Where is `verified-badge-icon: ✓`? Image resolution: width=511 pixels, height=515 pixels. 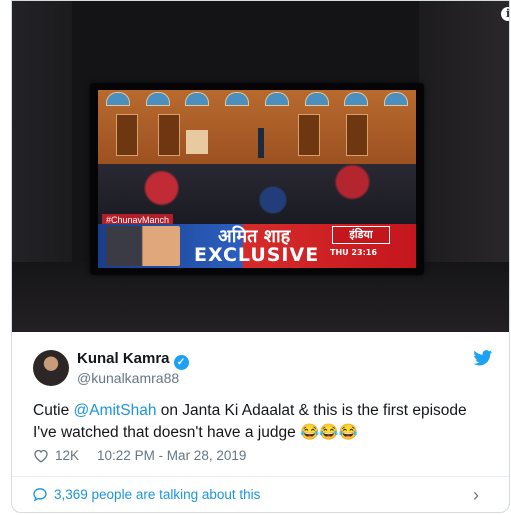
verified-badge-icon: ✓ is located at coordinates (181, 362).